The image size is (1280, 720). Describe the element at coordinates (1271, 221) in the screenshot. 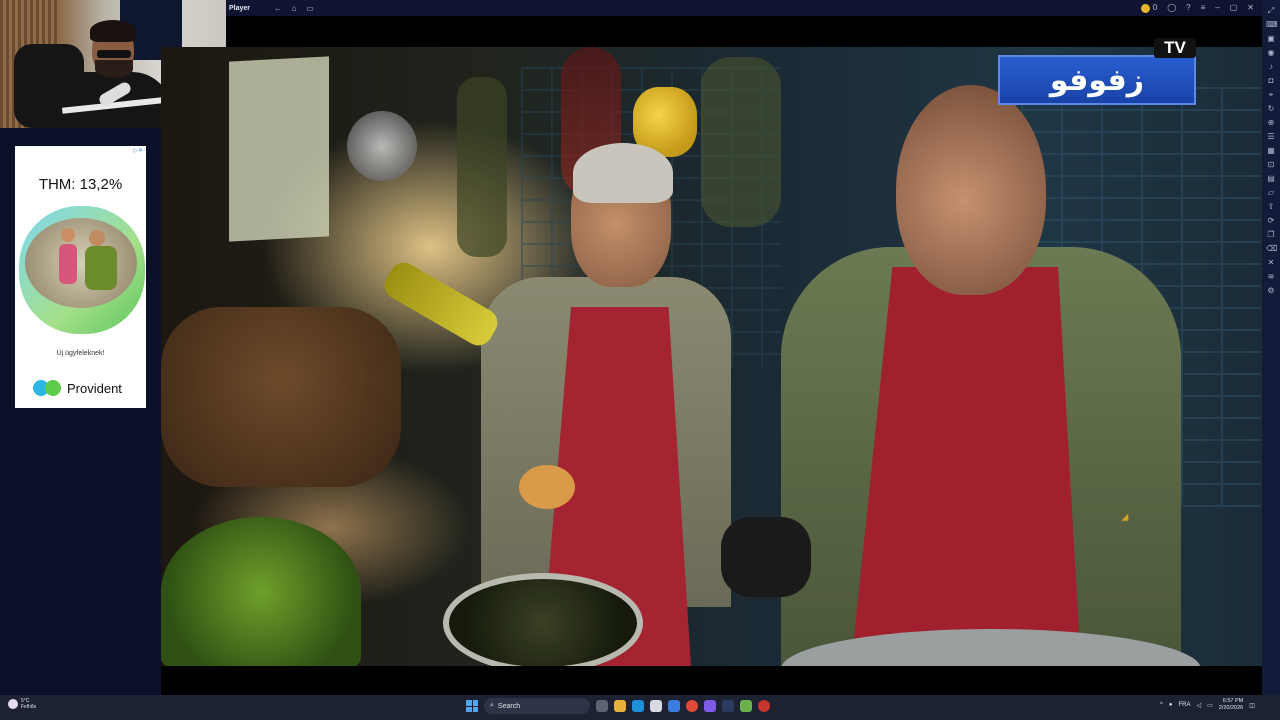

I see `rotate-icon: ⟳` at that location.